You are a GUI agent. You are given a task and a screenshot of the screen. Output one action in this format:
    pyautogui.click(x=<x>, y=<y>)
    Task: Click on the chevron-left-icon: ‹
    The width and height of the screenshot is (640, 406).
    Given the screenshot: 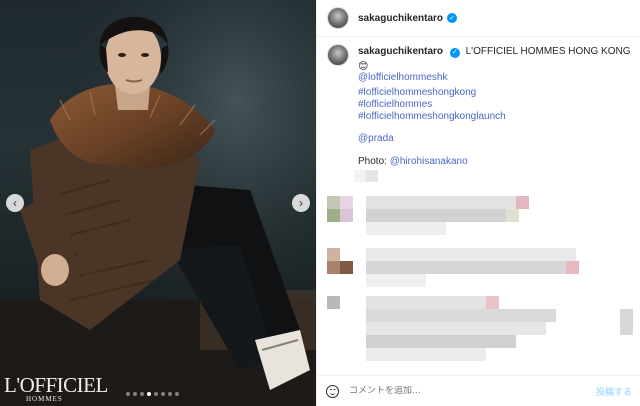 What is the action you would take?
    pyautogui.click(x=15, y=203)
    